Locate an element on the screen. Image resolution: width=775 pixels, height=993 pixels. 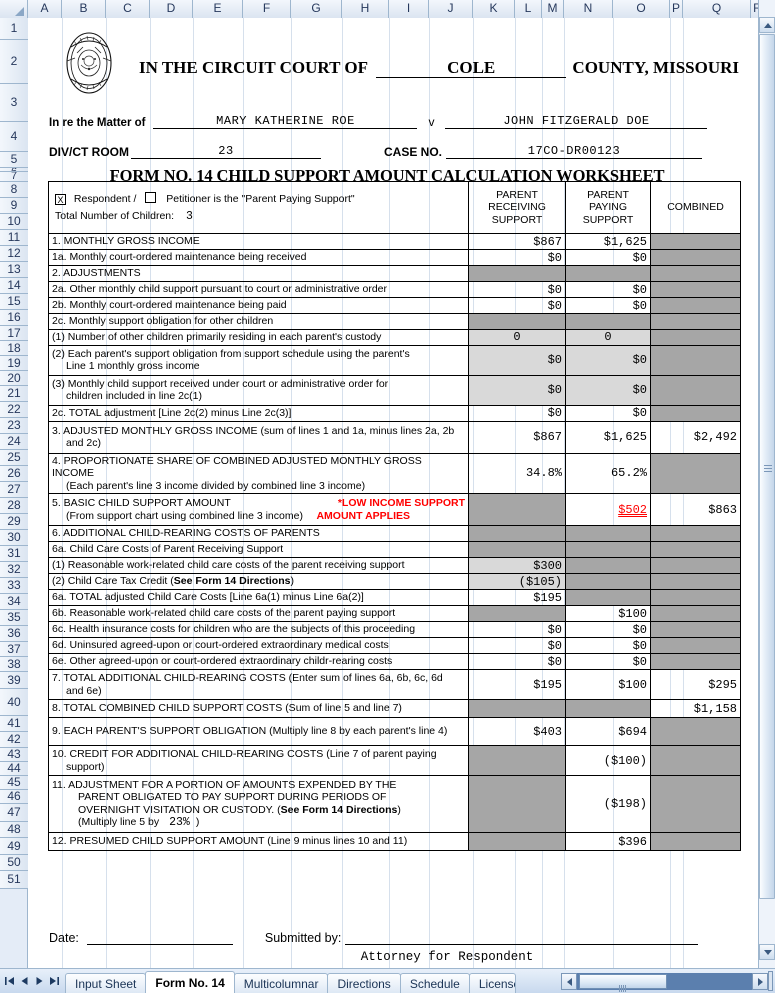
row-header-20: 20 is located at coordinates (14, 378).